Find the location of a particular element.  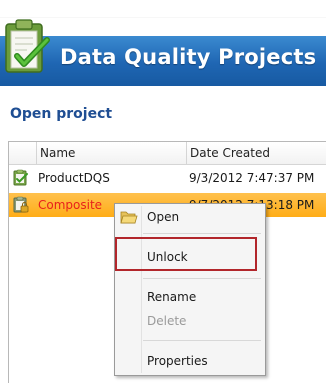

menu-gutter is located at coordinates (141, 289).